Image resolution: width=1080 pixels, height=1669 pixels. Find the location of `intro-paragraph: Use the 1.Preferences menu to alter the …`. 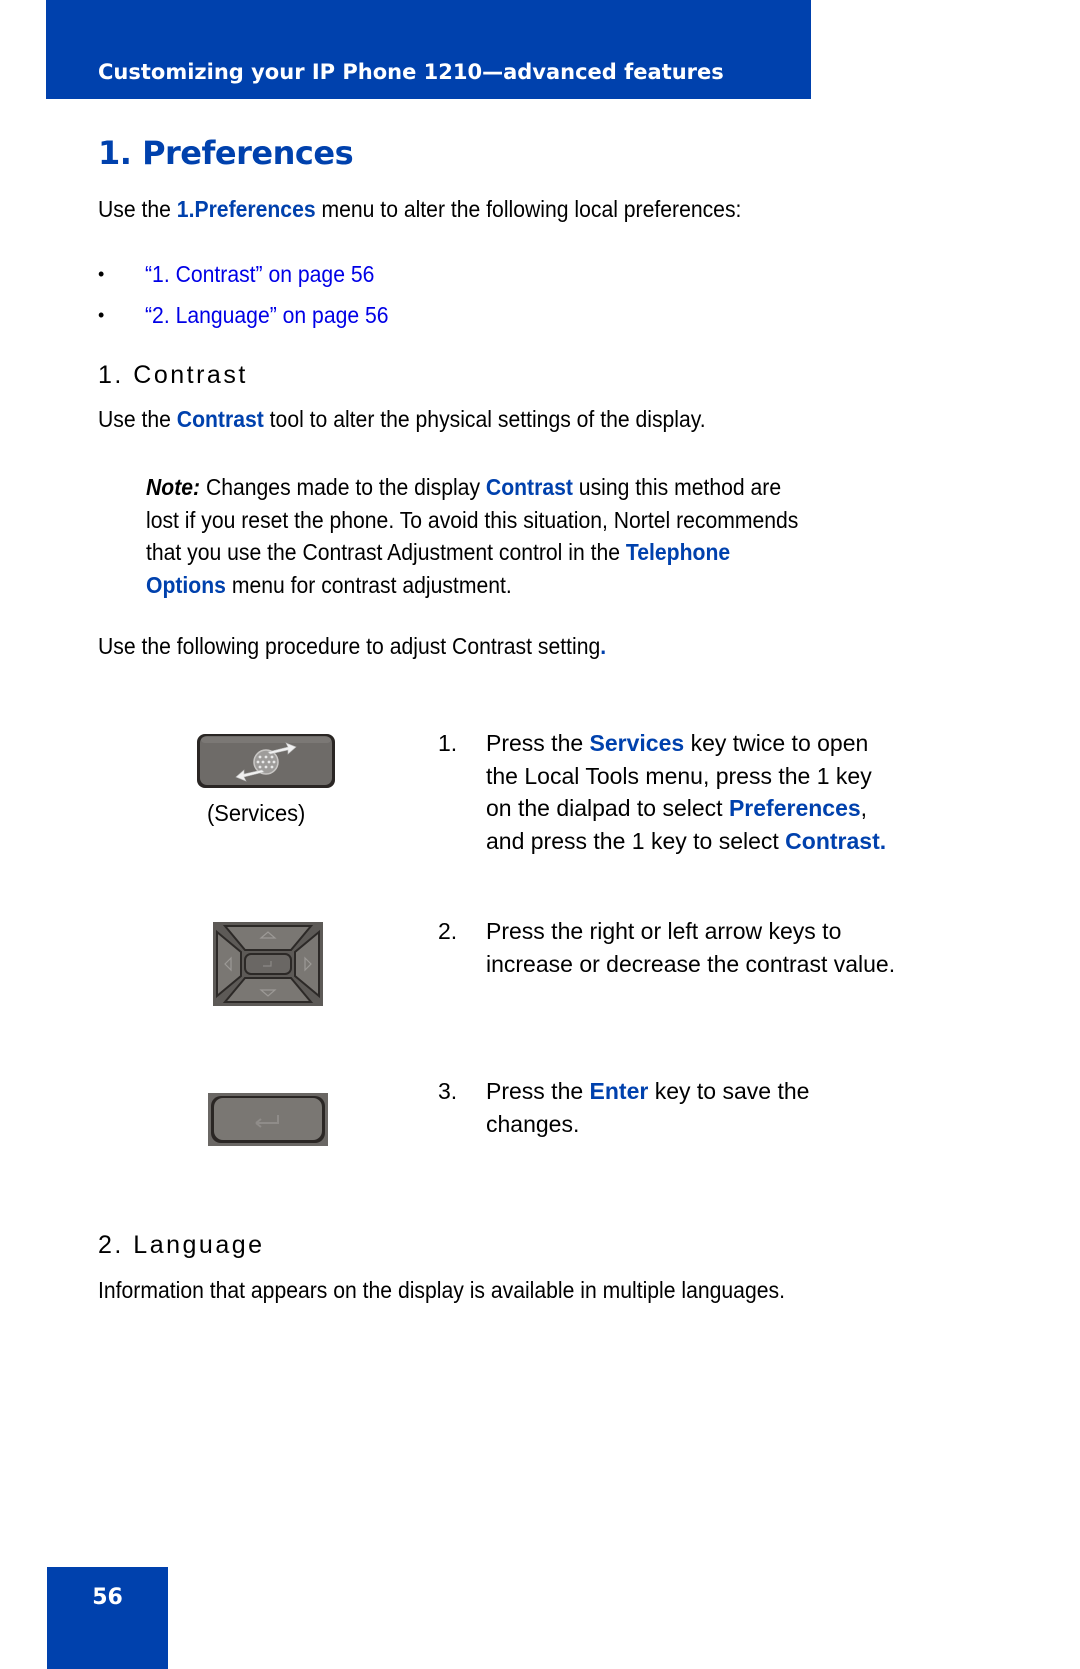

intro-paragraph: Use the 1.Preferences menu to alter the … is located at coordinates (419, 209).